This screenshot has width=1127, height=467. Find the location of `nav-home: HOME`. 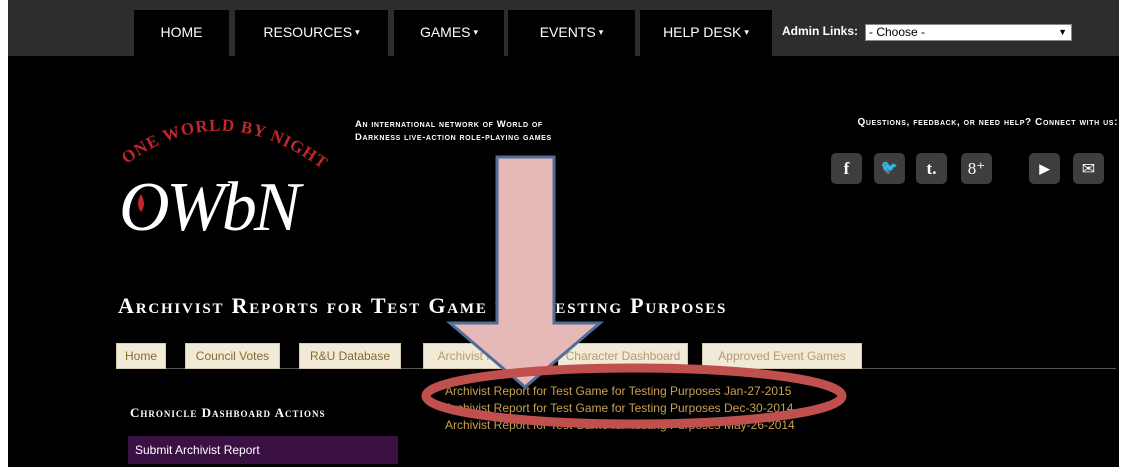

nav-home: HOME is located at coordinates (181, 33).